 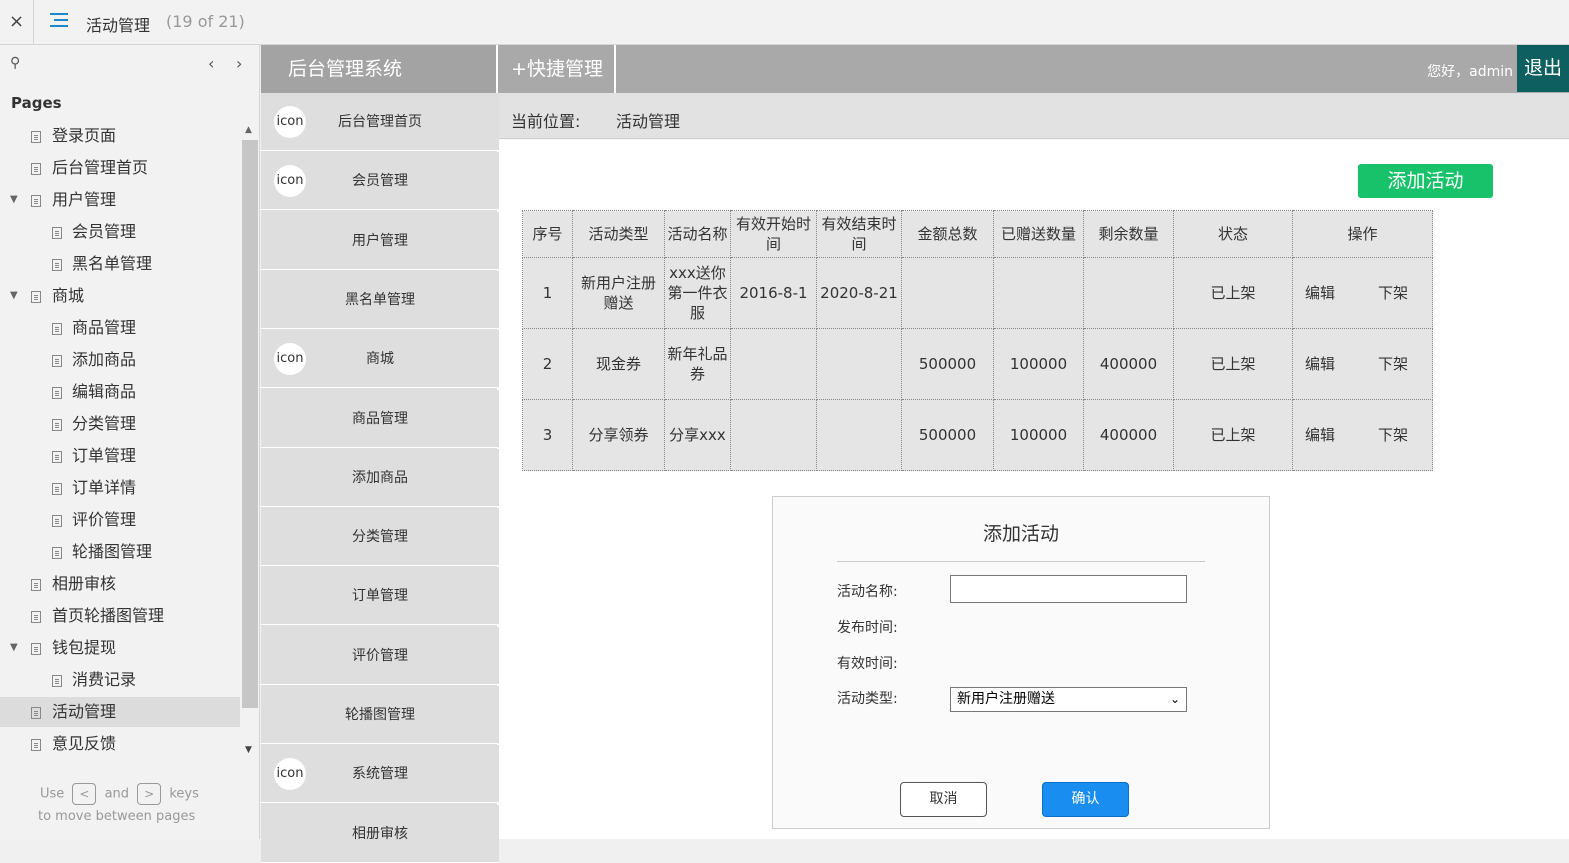 What do you see at coordinates (100, 167) in the screenshot?
I see `tree-item-label: 后台管理首页` at bounding box center [100, 167].